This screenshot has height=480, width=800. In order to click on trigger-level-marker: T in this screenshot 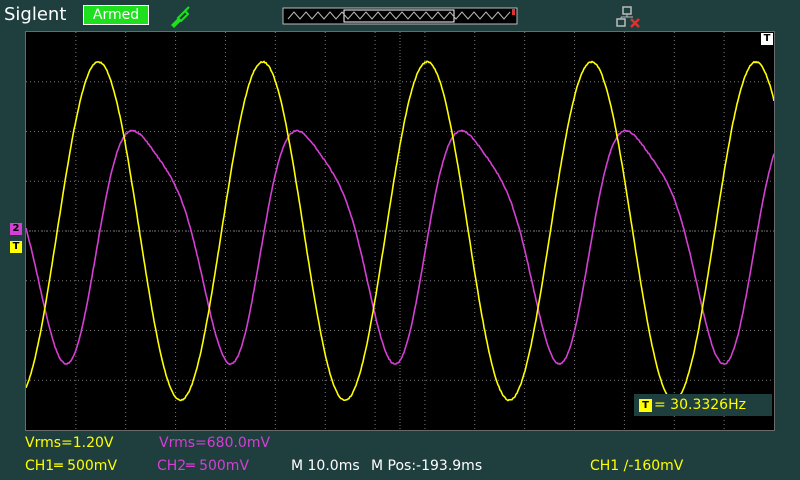, I will do `click(16, 247)`.